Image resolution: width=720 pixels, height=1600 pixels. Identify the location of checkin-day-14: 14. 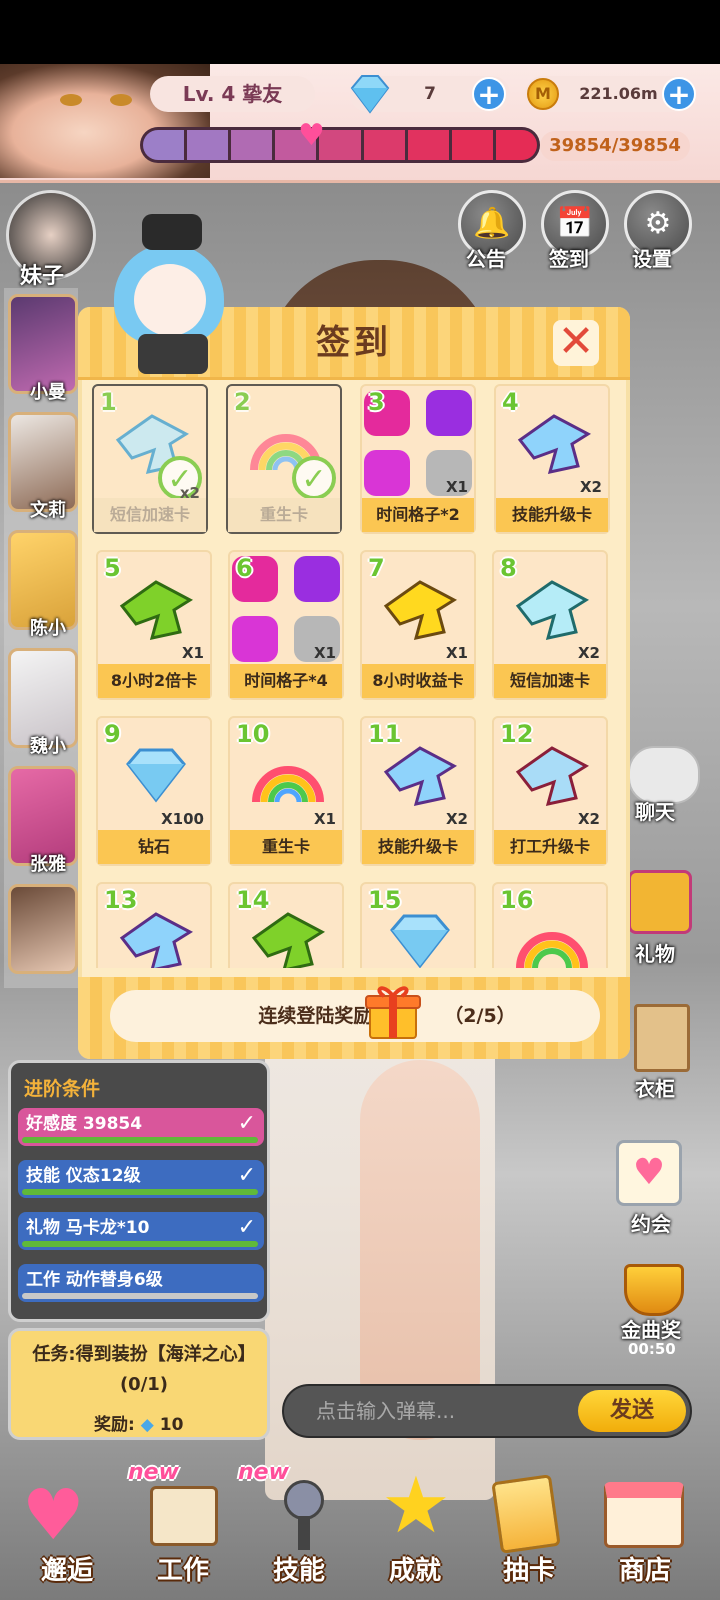
(286, 925).